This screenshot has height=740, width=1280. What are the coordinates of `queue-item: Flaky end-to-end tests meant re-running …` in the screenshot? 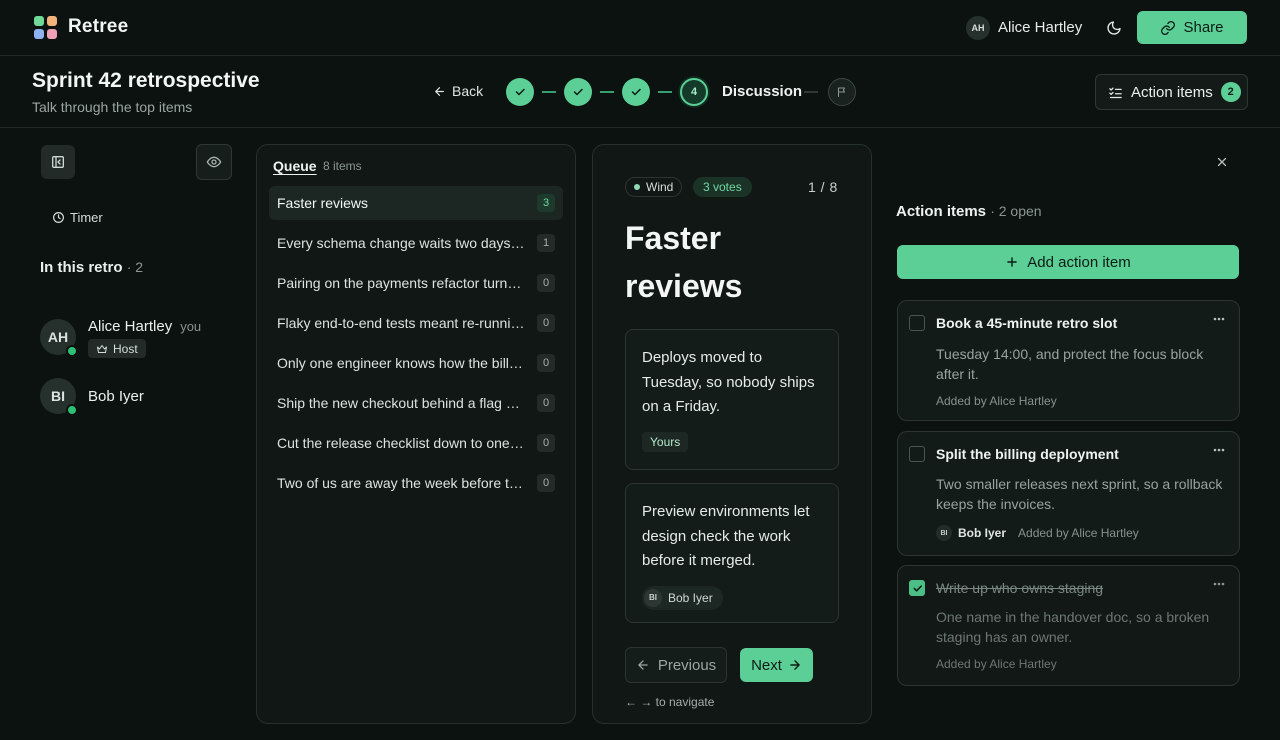 It's located at (416, 323).